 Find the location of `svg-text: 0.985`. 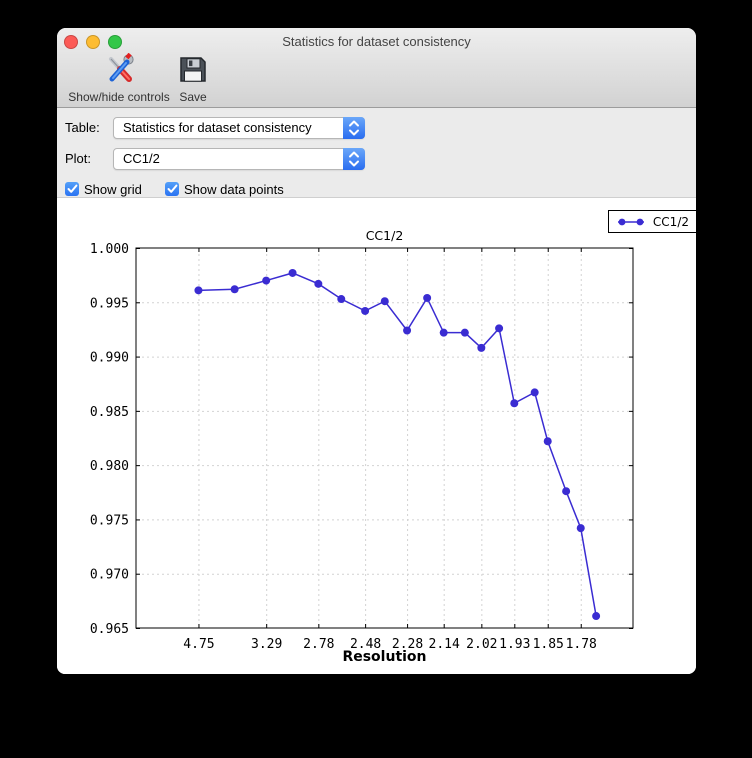

svg-text: 0.985 is located at coordinates (109, 412).